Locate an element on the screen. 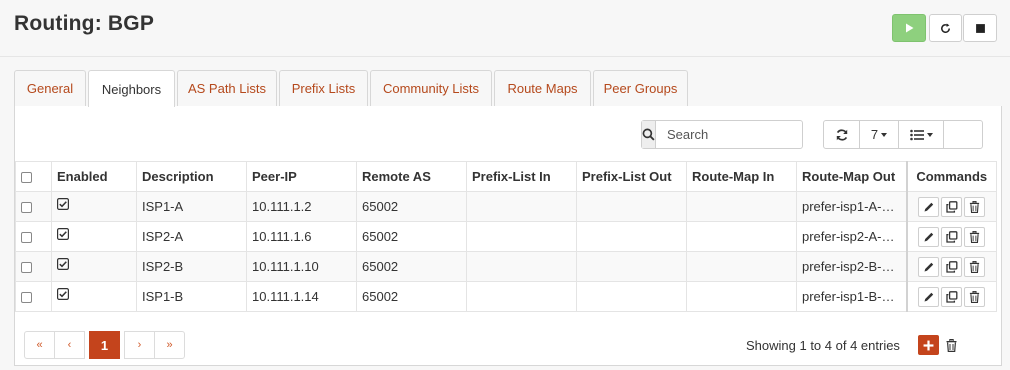 This screenshot has height=370, width=1010. column-header-description: Description is located at coordinates (191, 176).